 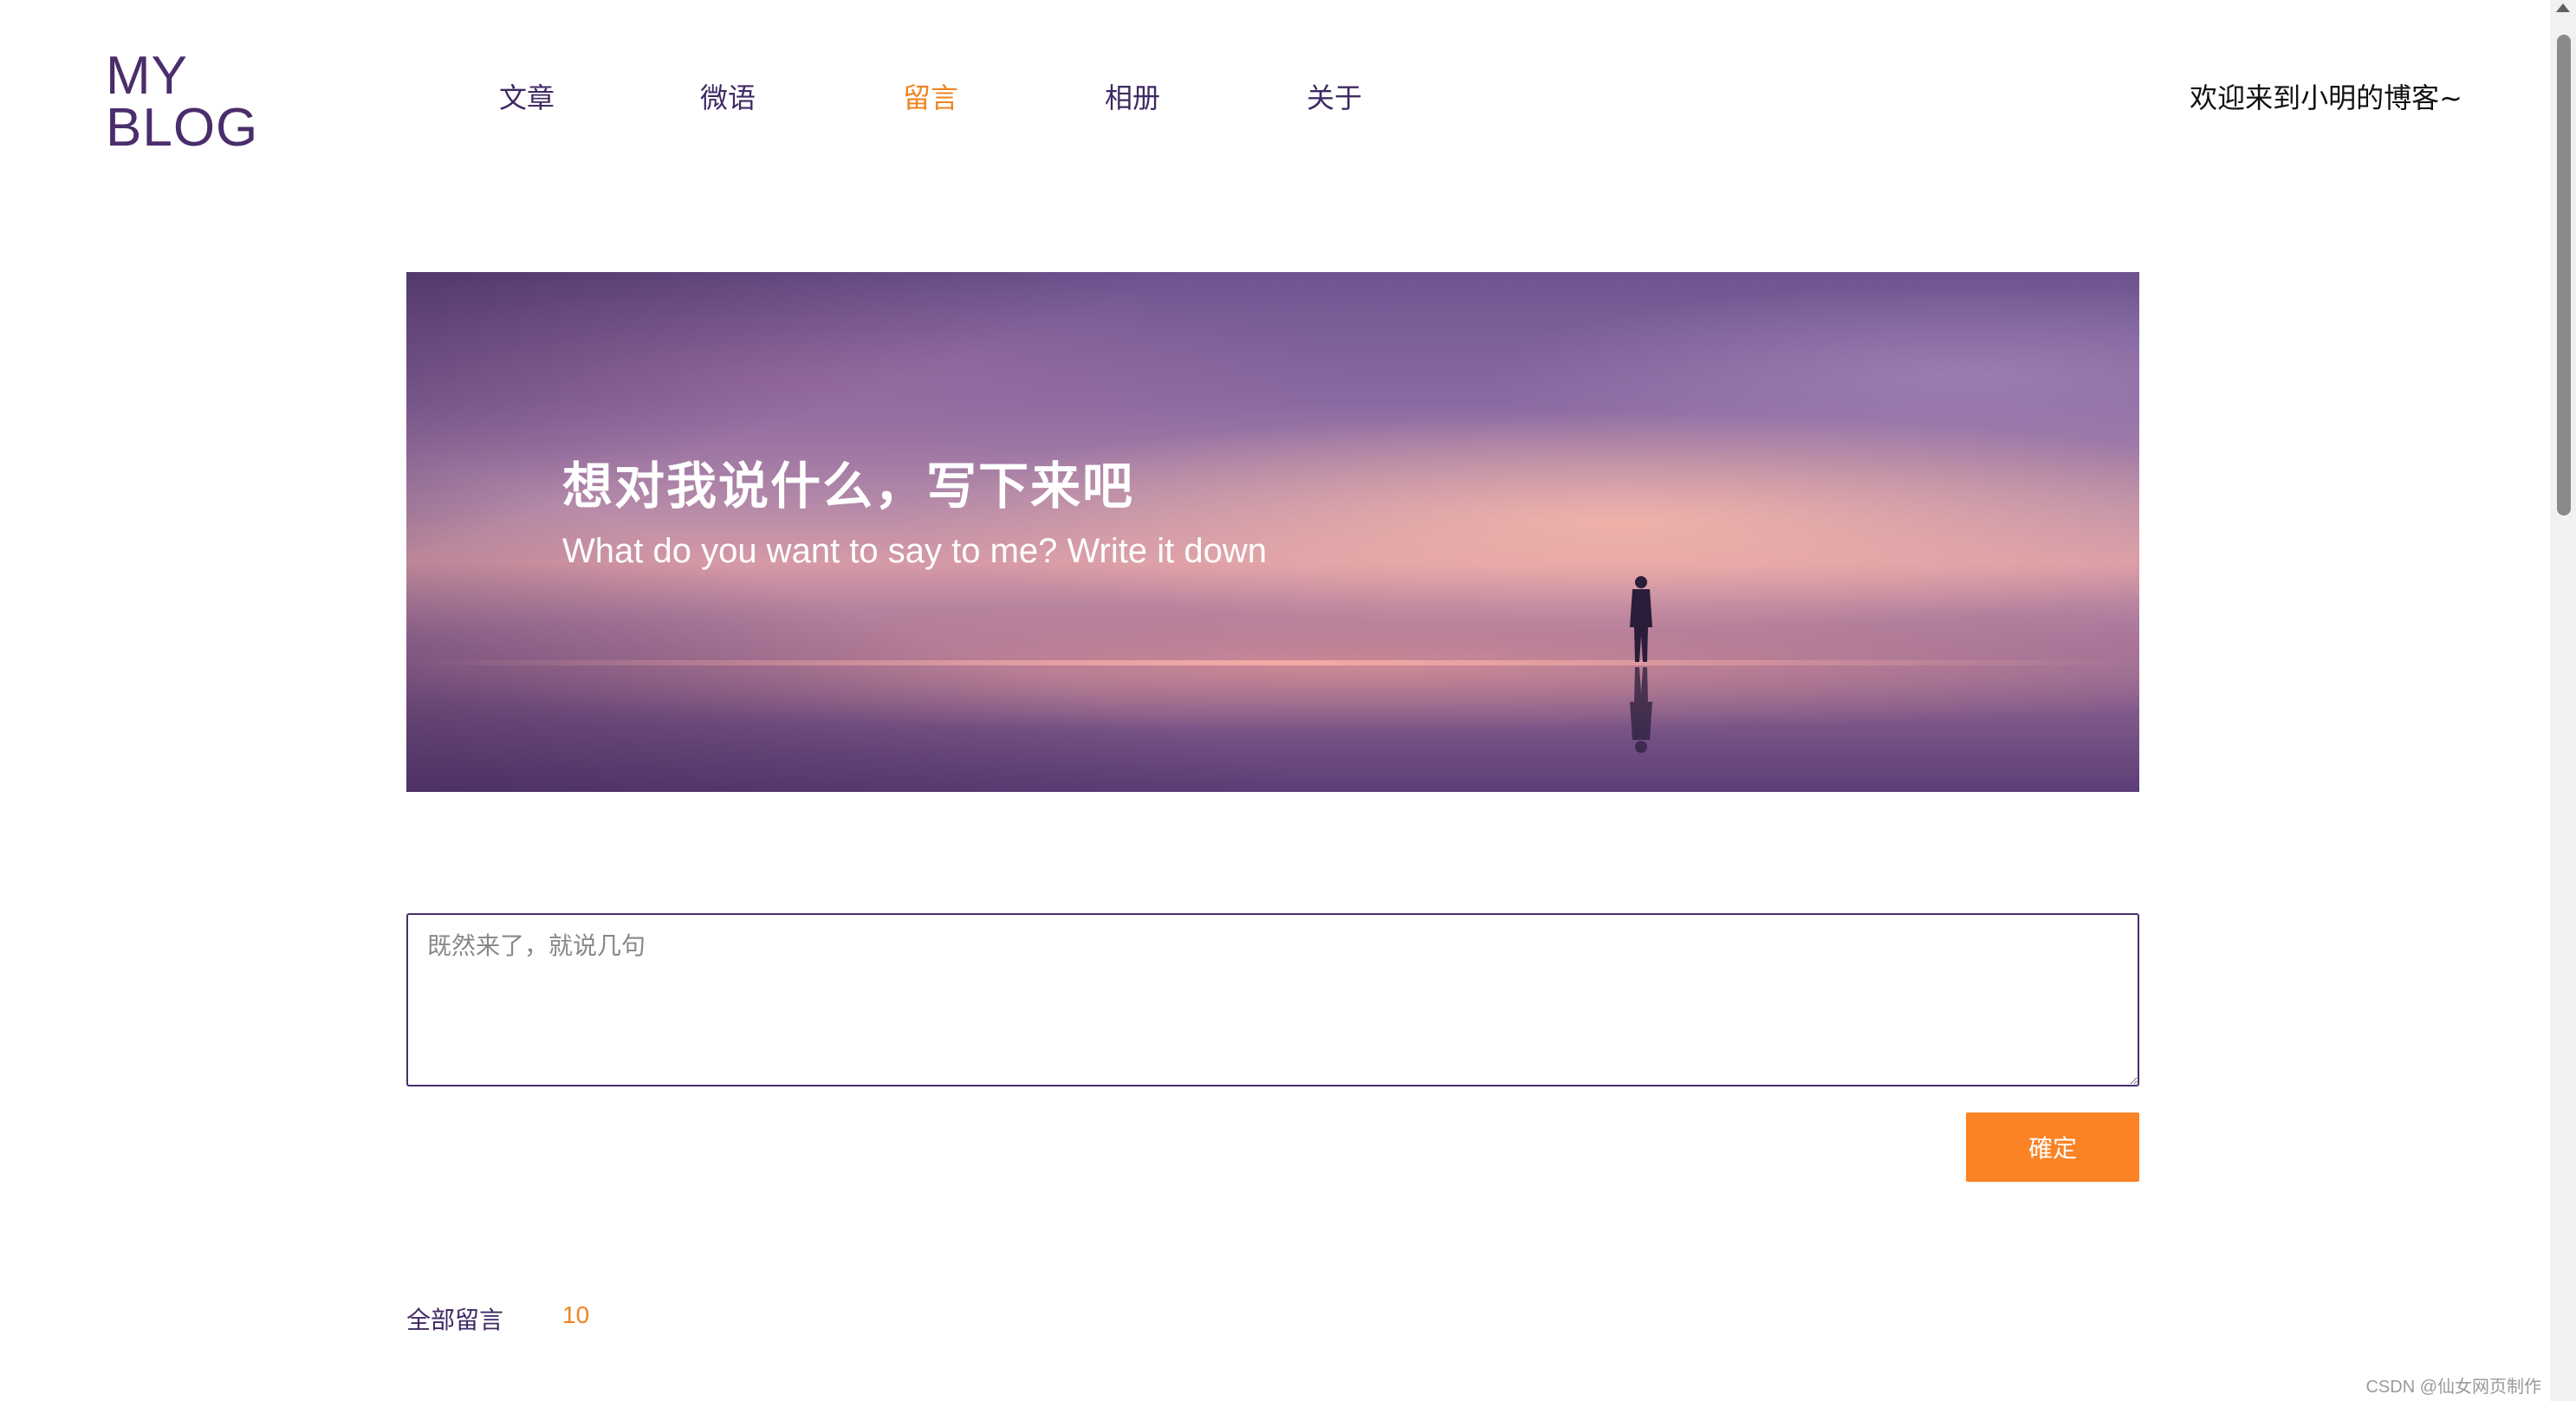 I want to click on scroll-thumb, so click(x=2564, y=275).